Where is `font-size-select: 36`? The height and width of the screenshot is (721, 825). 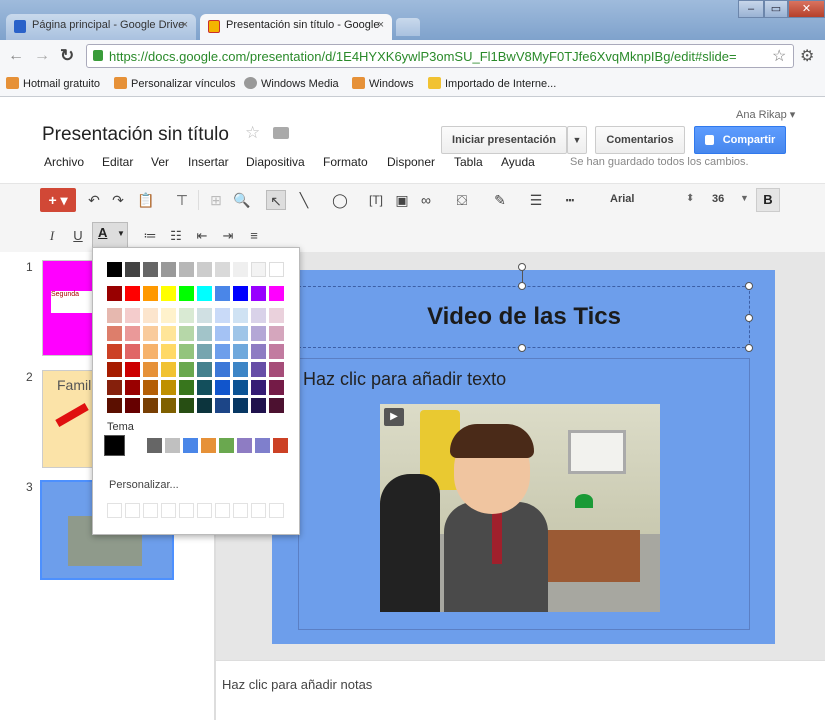 font-size-select: 36 is located at coordinates (718, 199).